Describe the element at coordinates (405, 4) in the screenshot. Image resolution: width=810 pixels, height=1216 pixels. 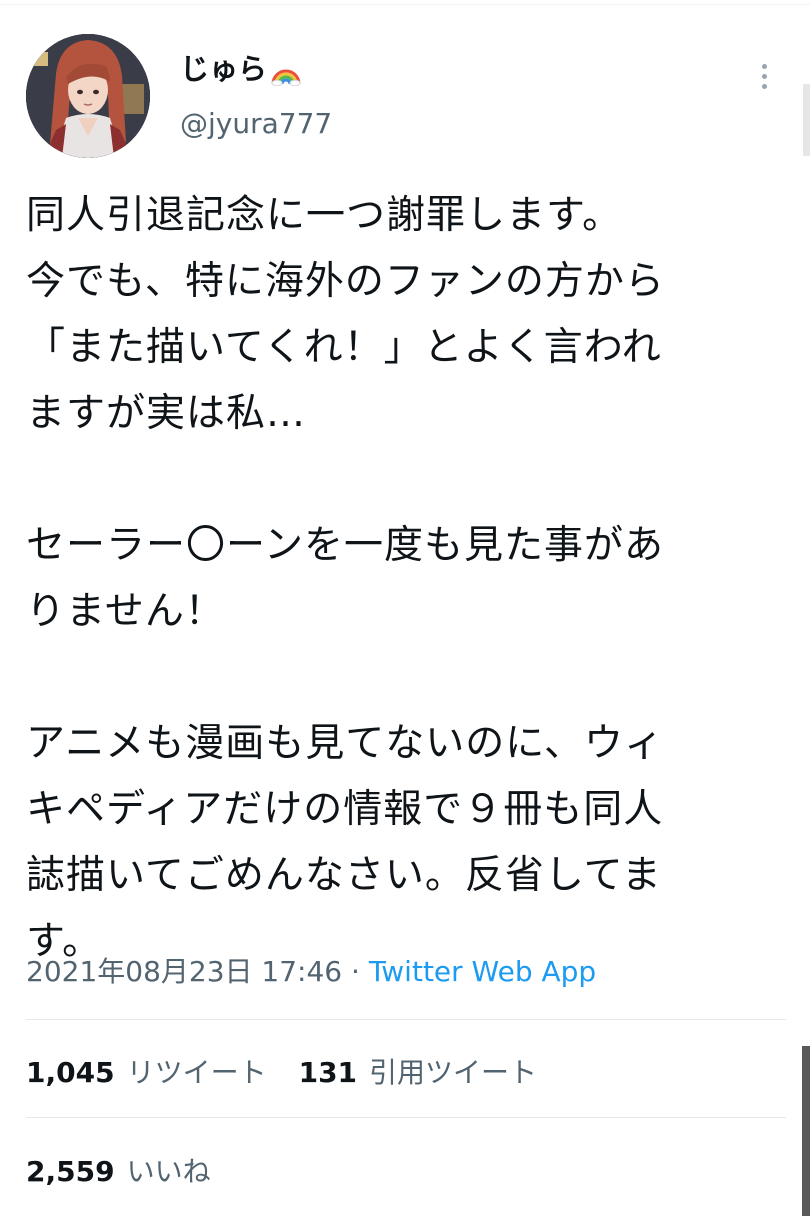
I see `top-divider` at that location.